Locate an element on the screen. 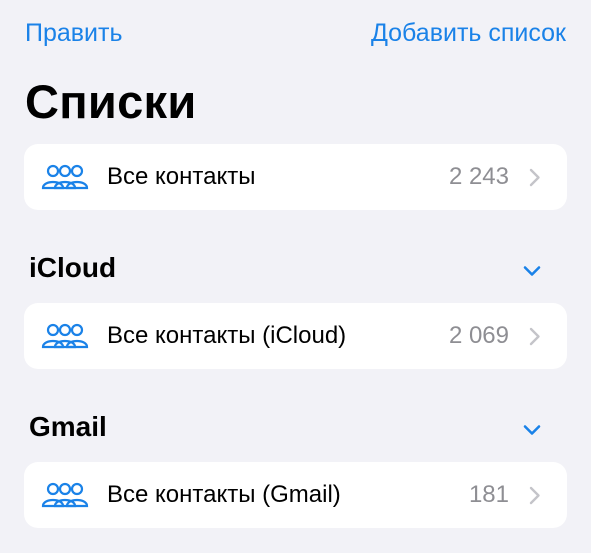  section-header-gmail: Gmail is located at coordinates (68, 426).